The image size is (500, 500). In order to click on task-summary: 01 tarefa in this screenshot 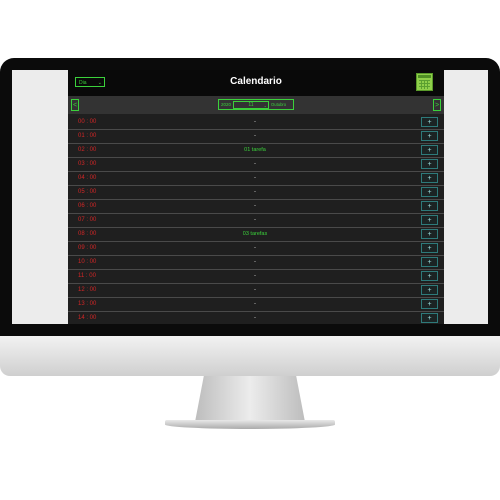, I will do `click(255, 150)`.